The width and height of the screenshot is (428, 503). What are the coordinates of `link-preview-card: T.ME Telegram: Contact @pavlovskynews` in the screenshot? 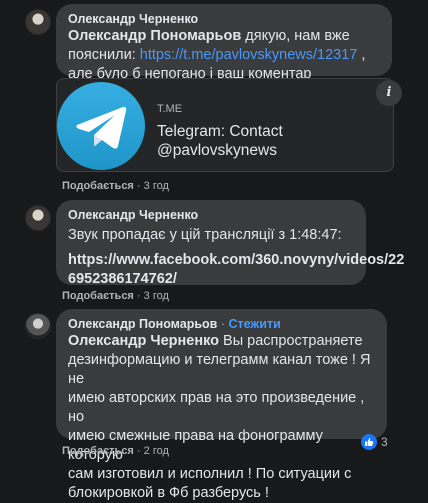 It's located at (225, 125).